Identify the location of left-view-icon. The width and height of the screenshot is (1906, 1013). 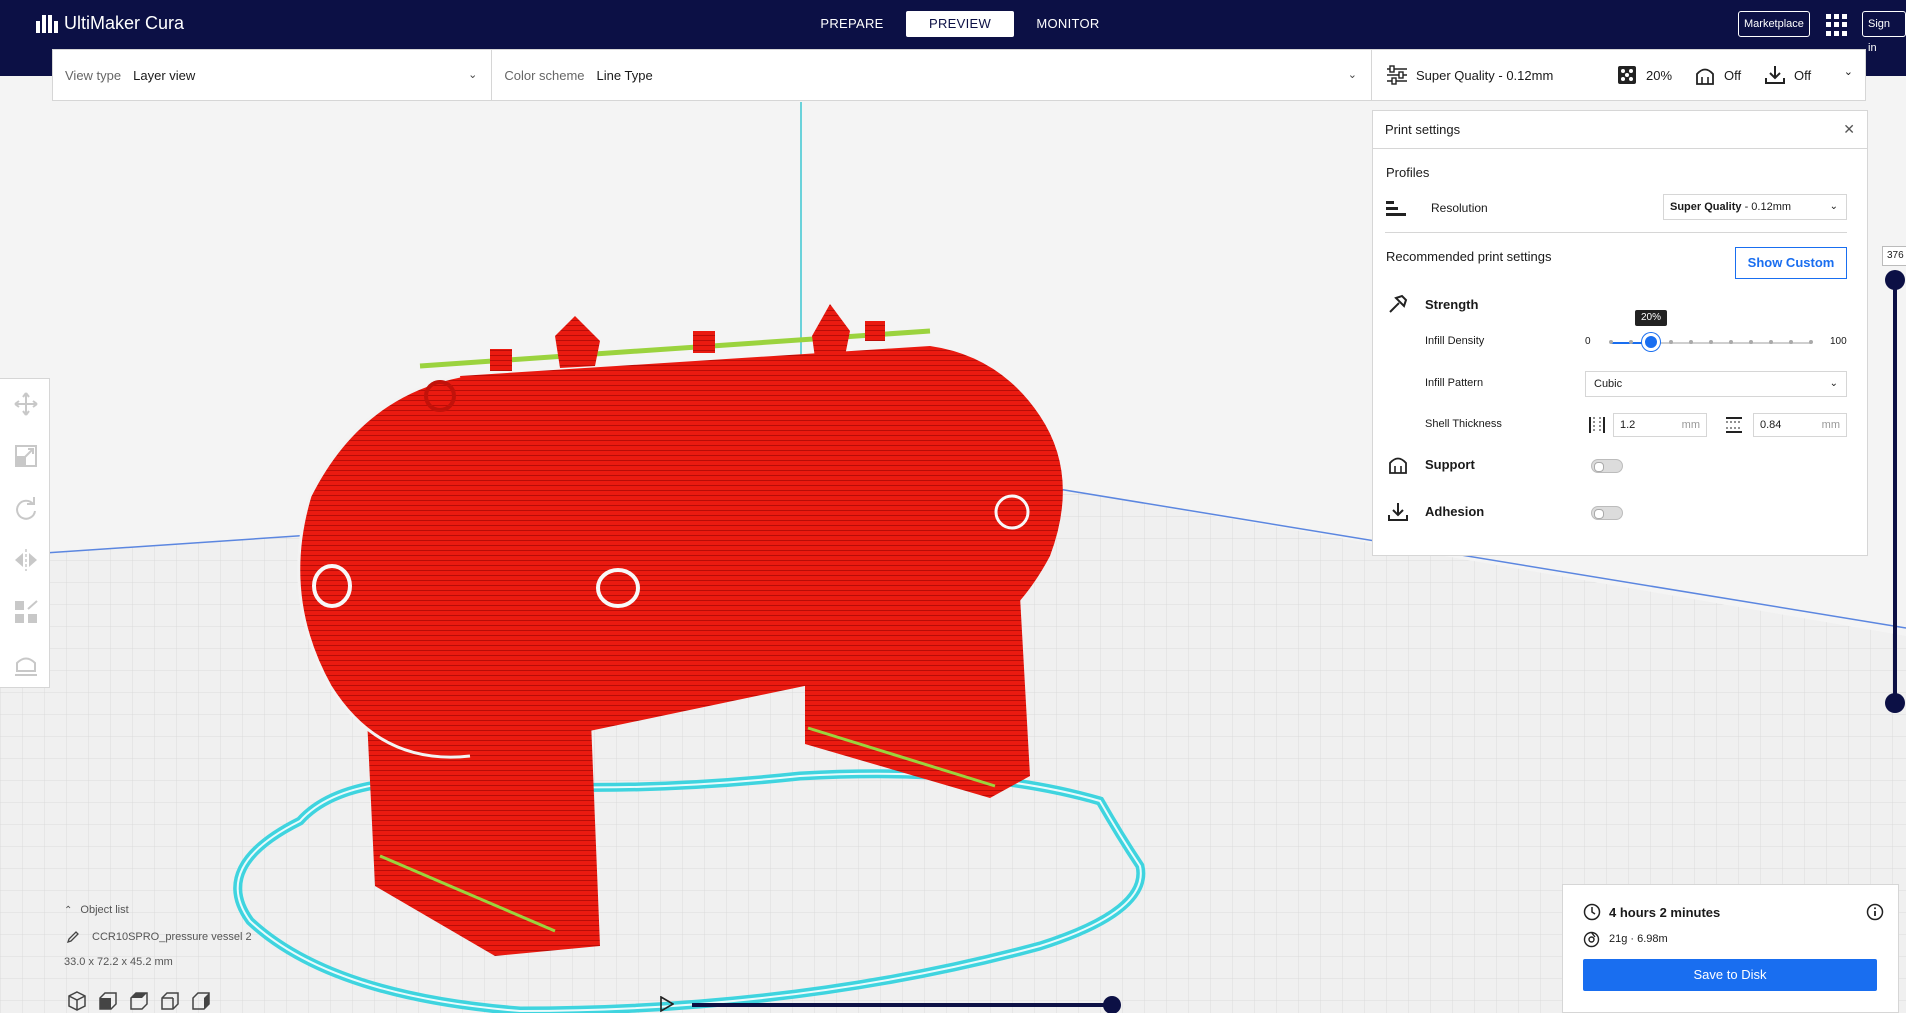
(170, 1001).